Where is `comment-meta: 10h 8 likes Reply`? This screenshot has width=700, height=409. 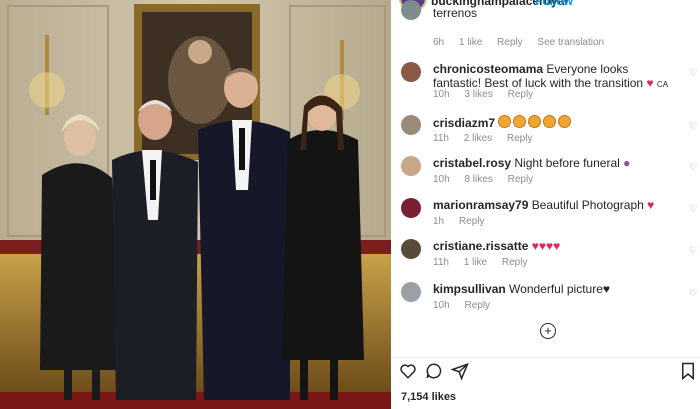
comment-meta: 10h 8 likes Reply is located at coordinates (489, 179).